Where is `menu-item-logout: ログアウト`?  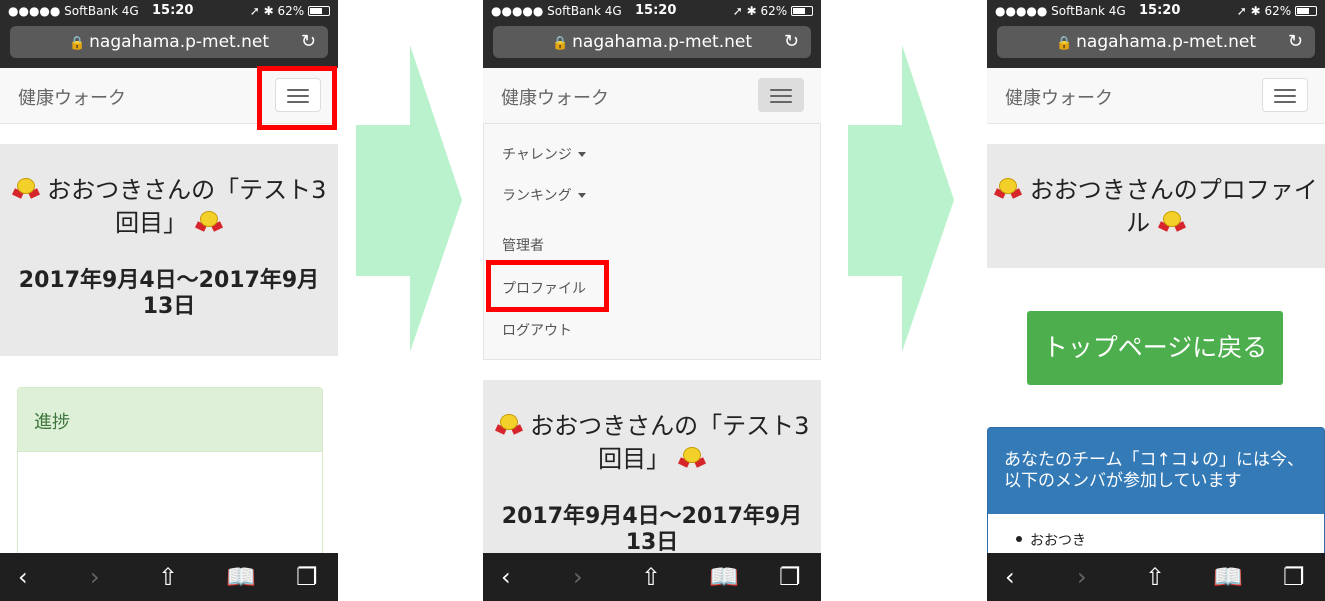
menu-item-logout: ログアウト is located at coordinates (537, 330).